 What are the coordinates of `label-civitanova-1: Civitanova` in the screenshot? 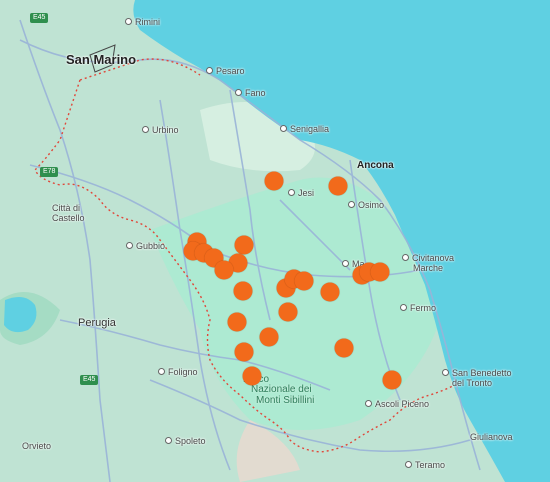 It's located at (428, 258).